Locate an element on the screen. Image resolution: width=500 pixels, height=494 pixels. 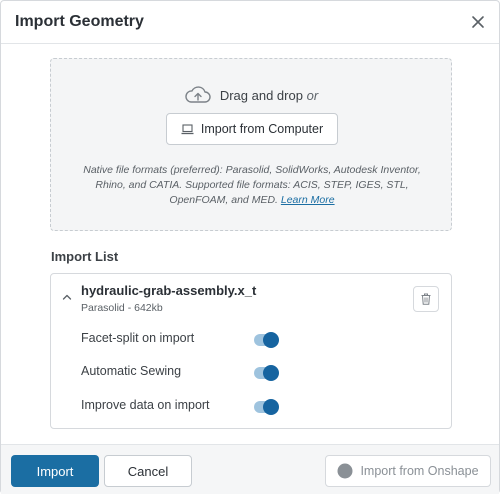
cloud-upload-icon is located at coordinates (198, 94).